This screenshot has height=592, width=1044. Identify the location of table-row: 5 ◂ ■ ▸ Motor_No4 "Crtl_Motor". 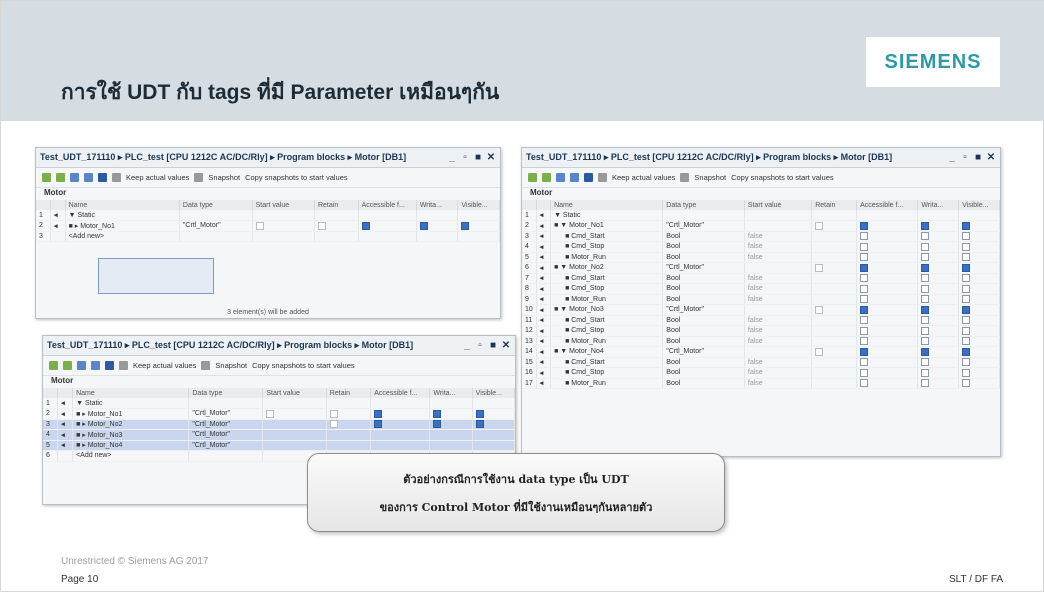
(279, 445).